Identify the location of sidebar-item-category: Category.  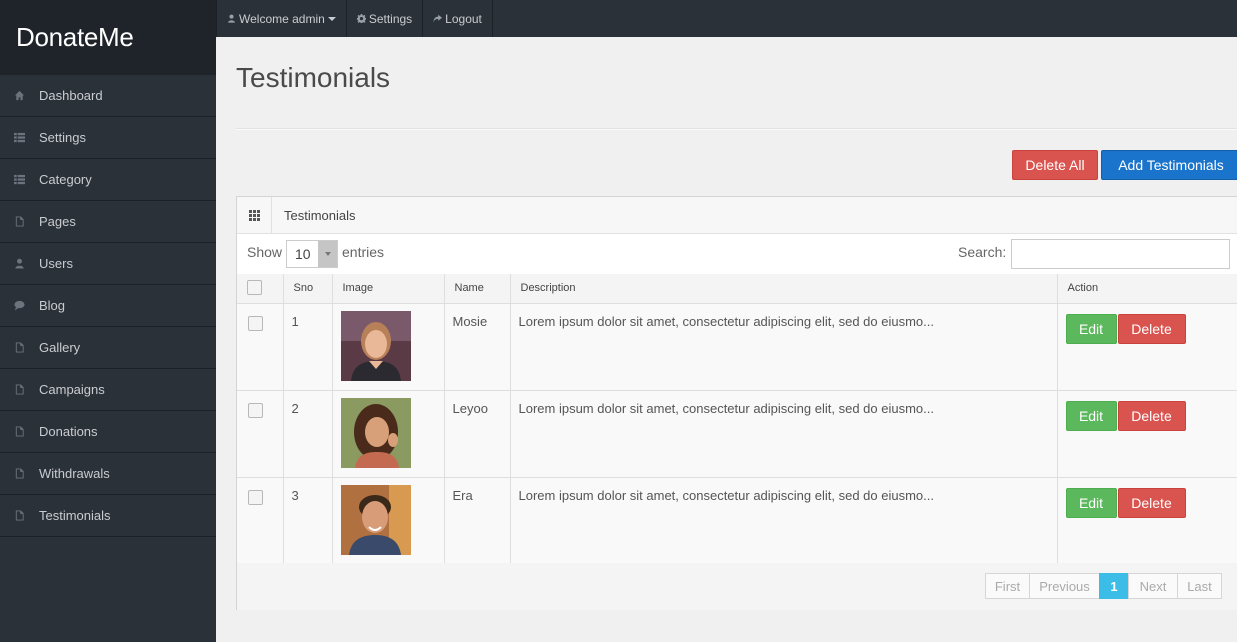
(108, 180).